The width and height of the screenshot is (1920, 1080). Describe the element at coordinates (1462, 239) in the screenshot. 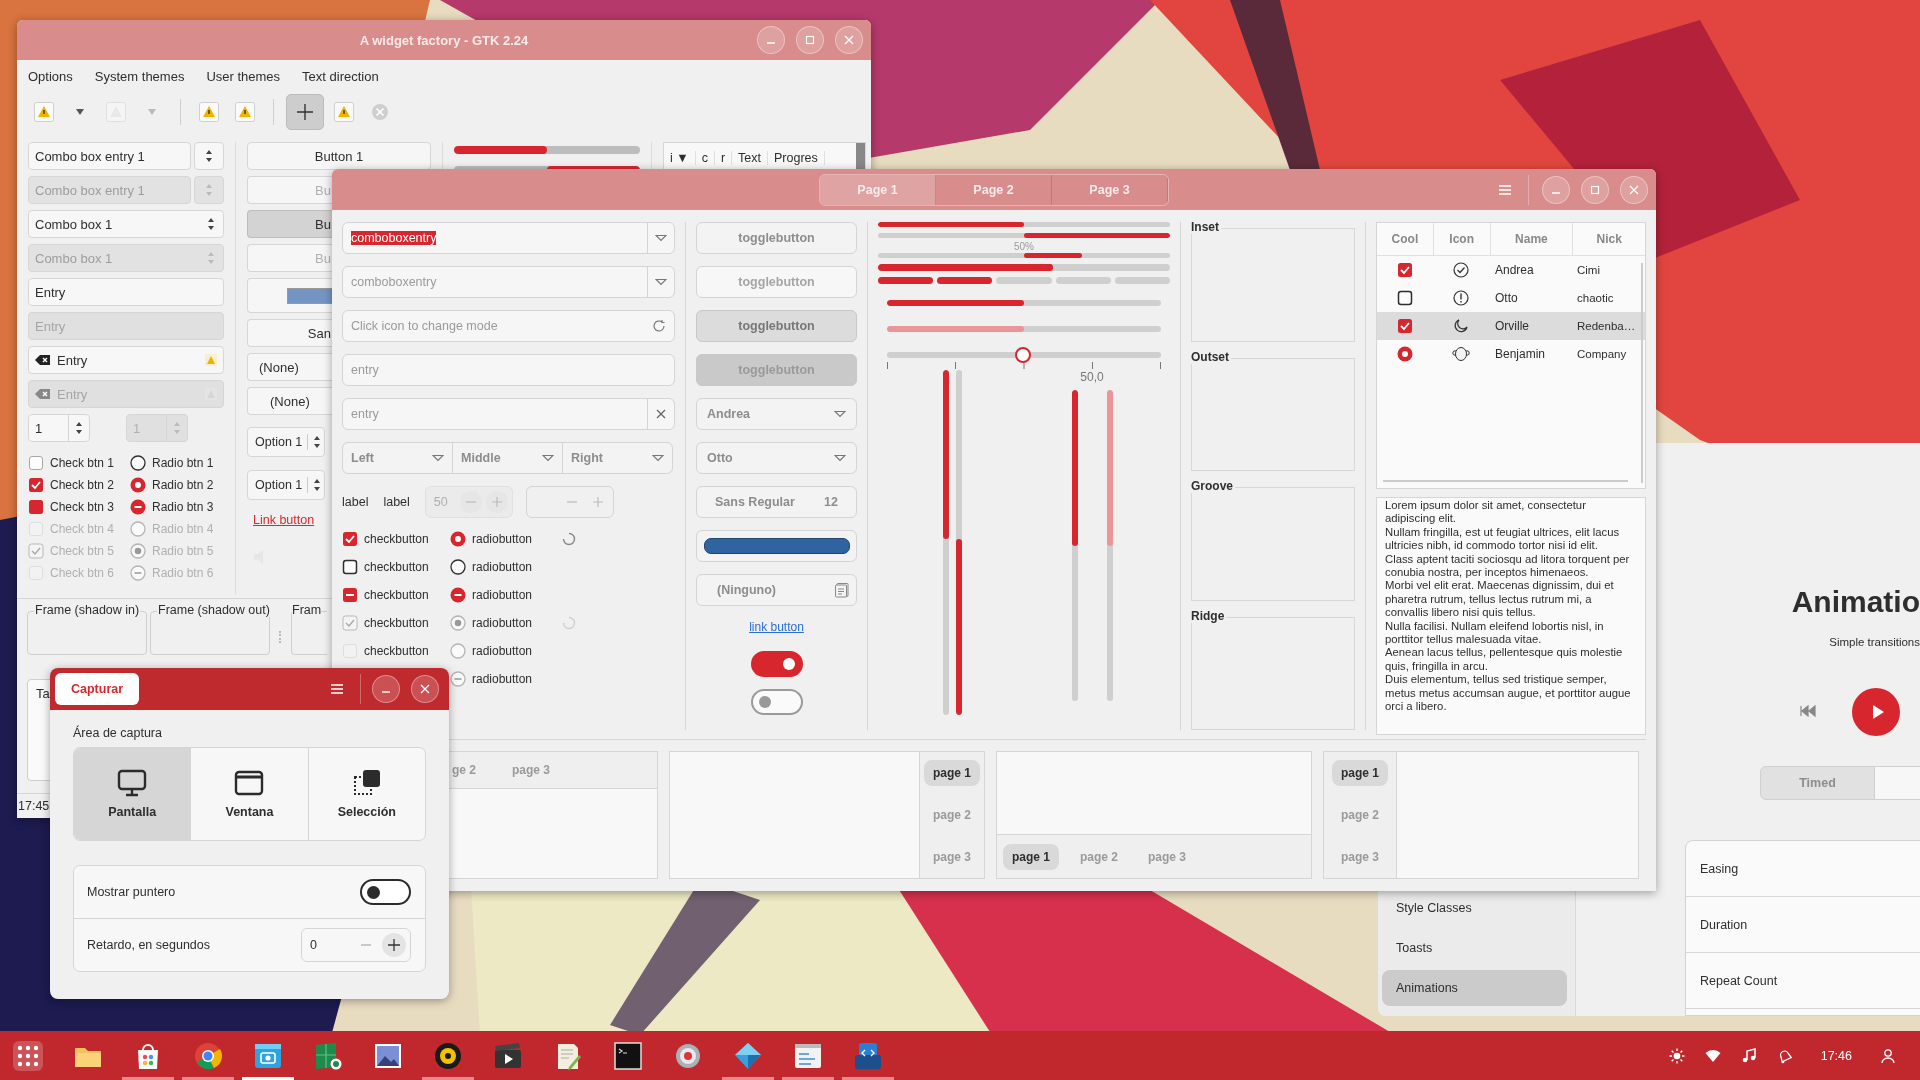

I see `column-header: Icon` at that location.